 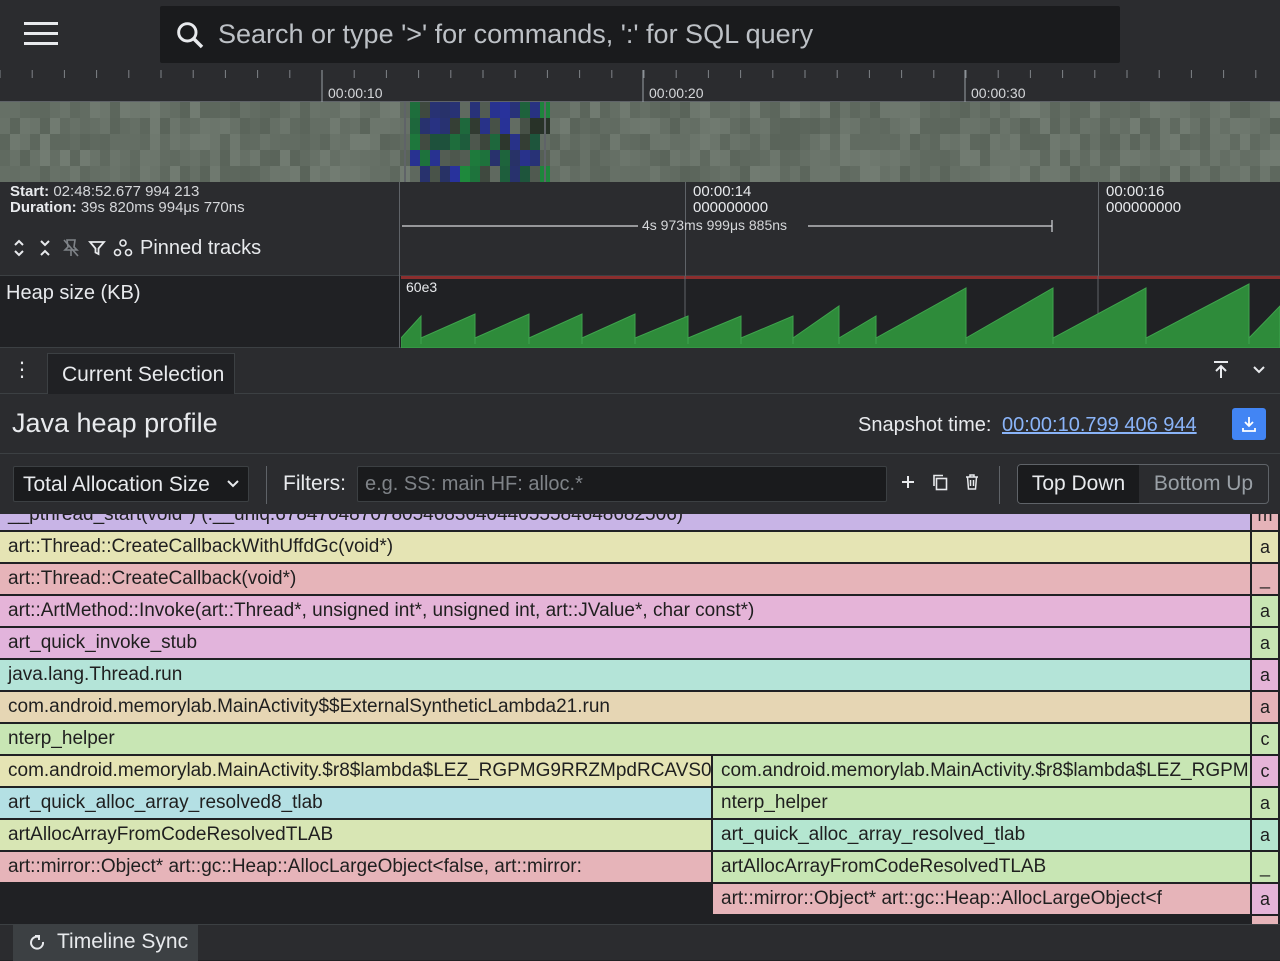 I want to click on flame-frame: art_quick_invoke_stub, so click(x=625, y=643).